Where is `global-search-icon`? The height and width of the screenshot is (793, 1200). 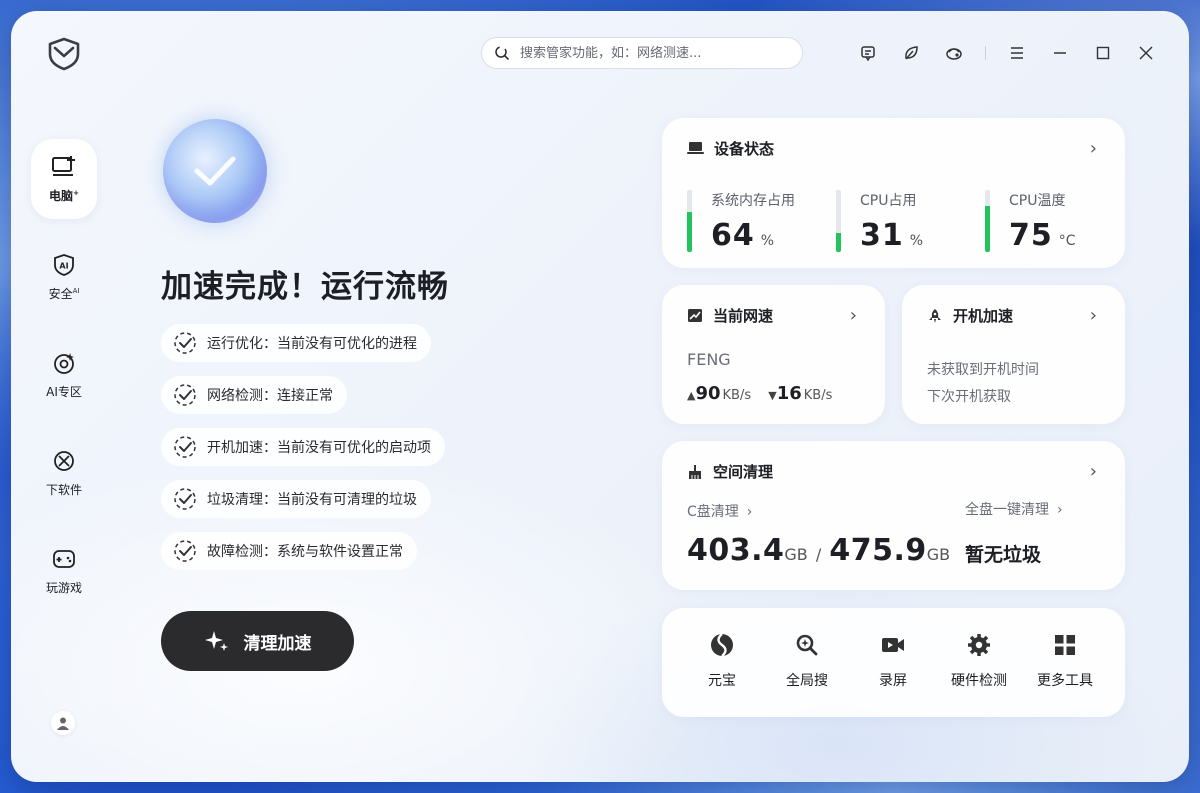 global-search-icon is located at coordinates (807, 645).